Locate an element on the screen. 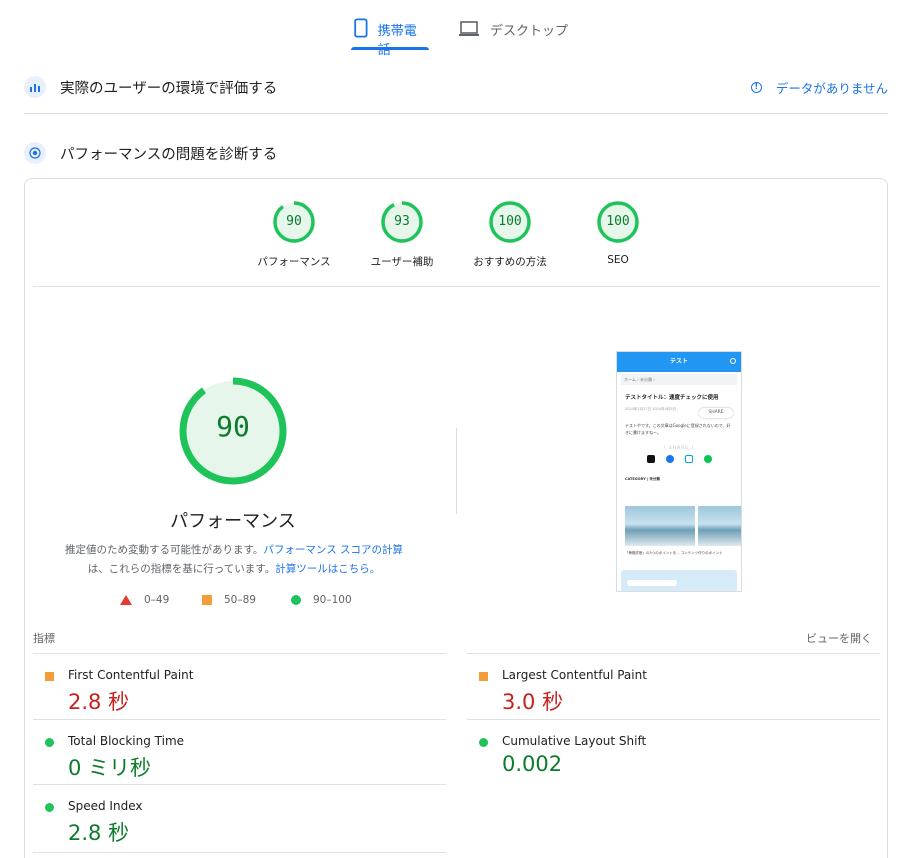 The height and width of the screenshot is (858, 908). legend-good: 90–100 is located at coordinates (321, 600).